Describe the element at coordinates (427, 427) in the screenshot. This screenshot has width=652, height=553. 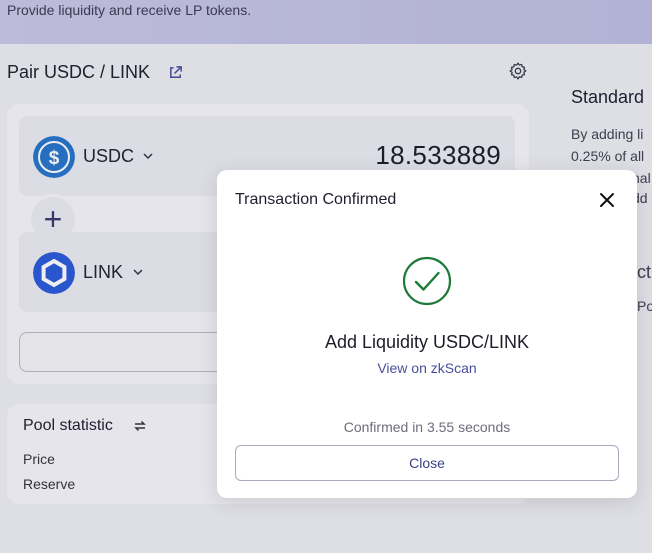
I see `confirmation-time: Confirmed in 3.55 seconds` at that location.